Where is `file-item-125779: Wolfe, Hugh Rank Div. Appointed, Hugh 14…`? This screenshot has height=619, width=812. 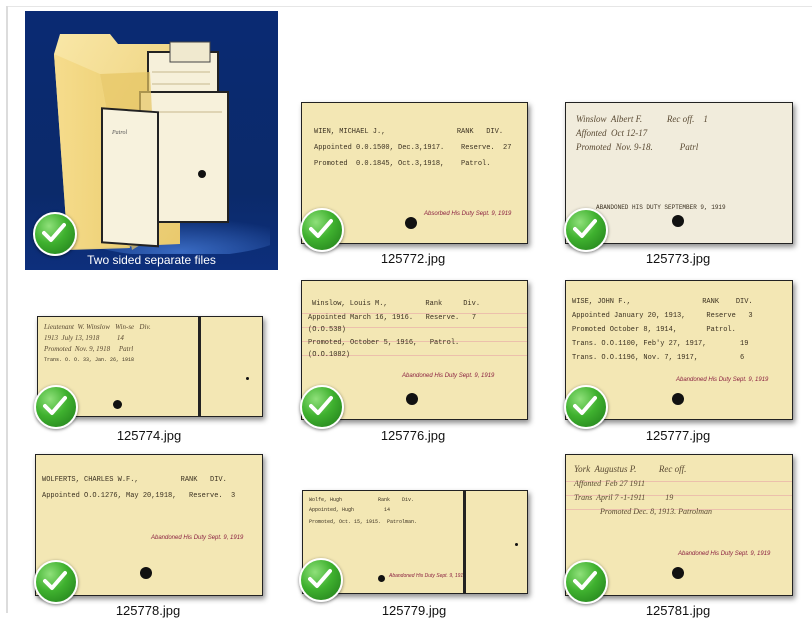 file-item-125779: Wolfe, Hugh Rank Div. Appointed, Hugh 14… is located at coordinates (415, 552).